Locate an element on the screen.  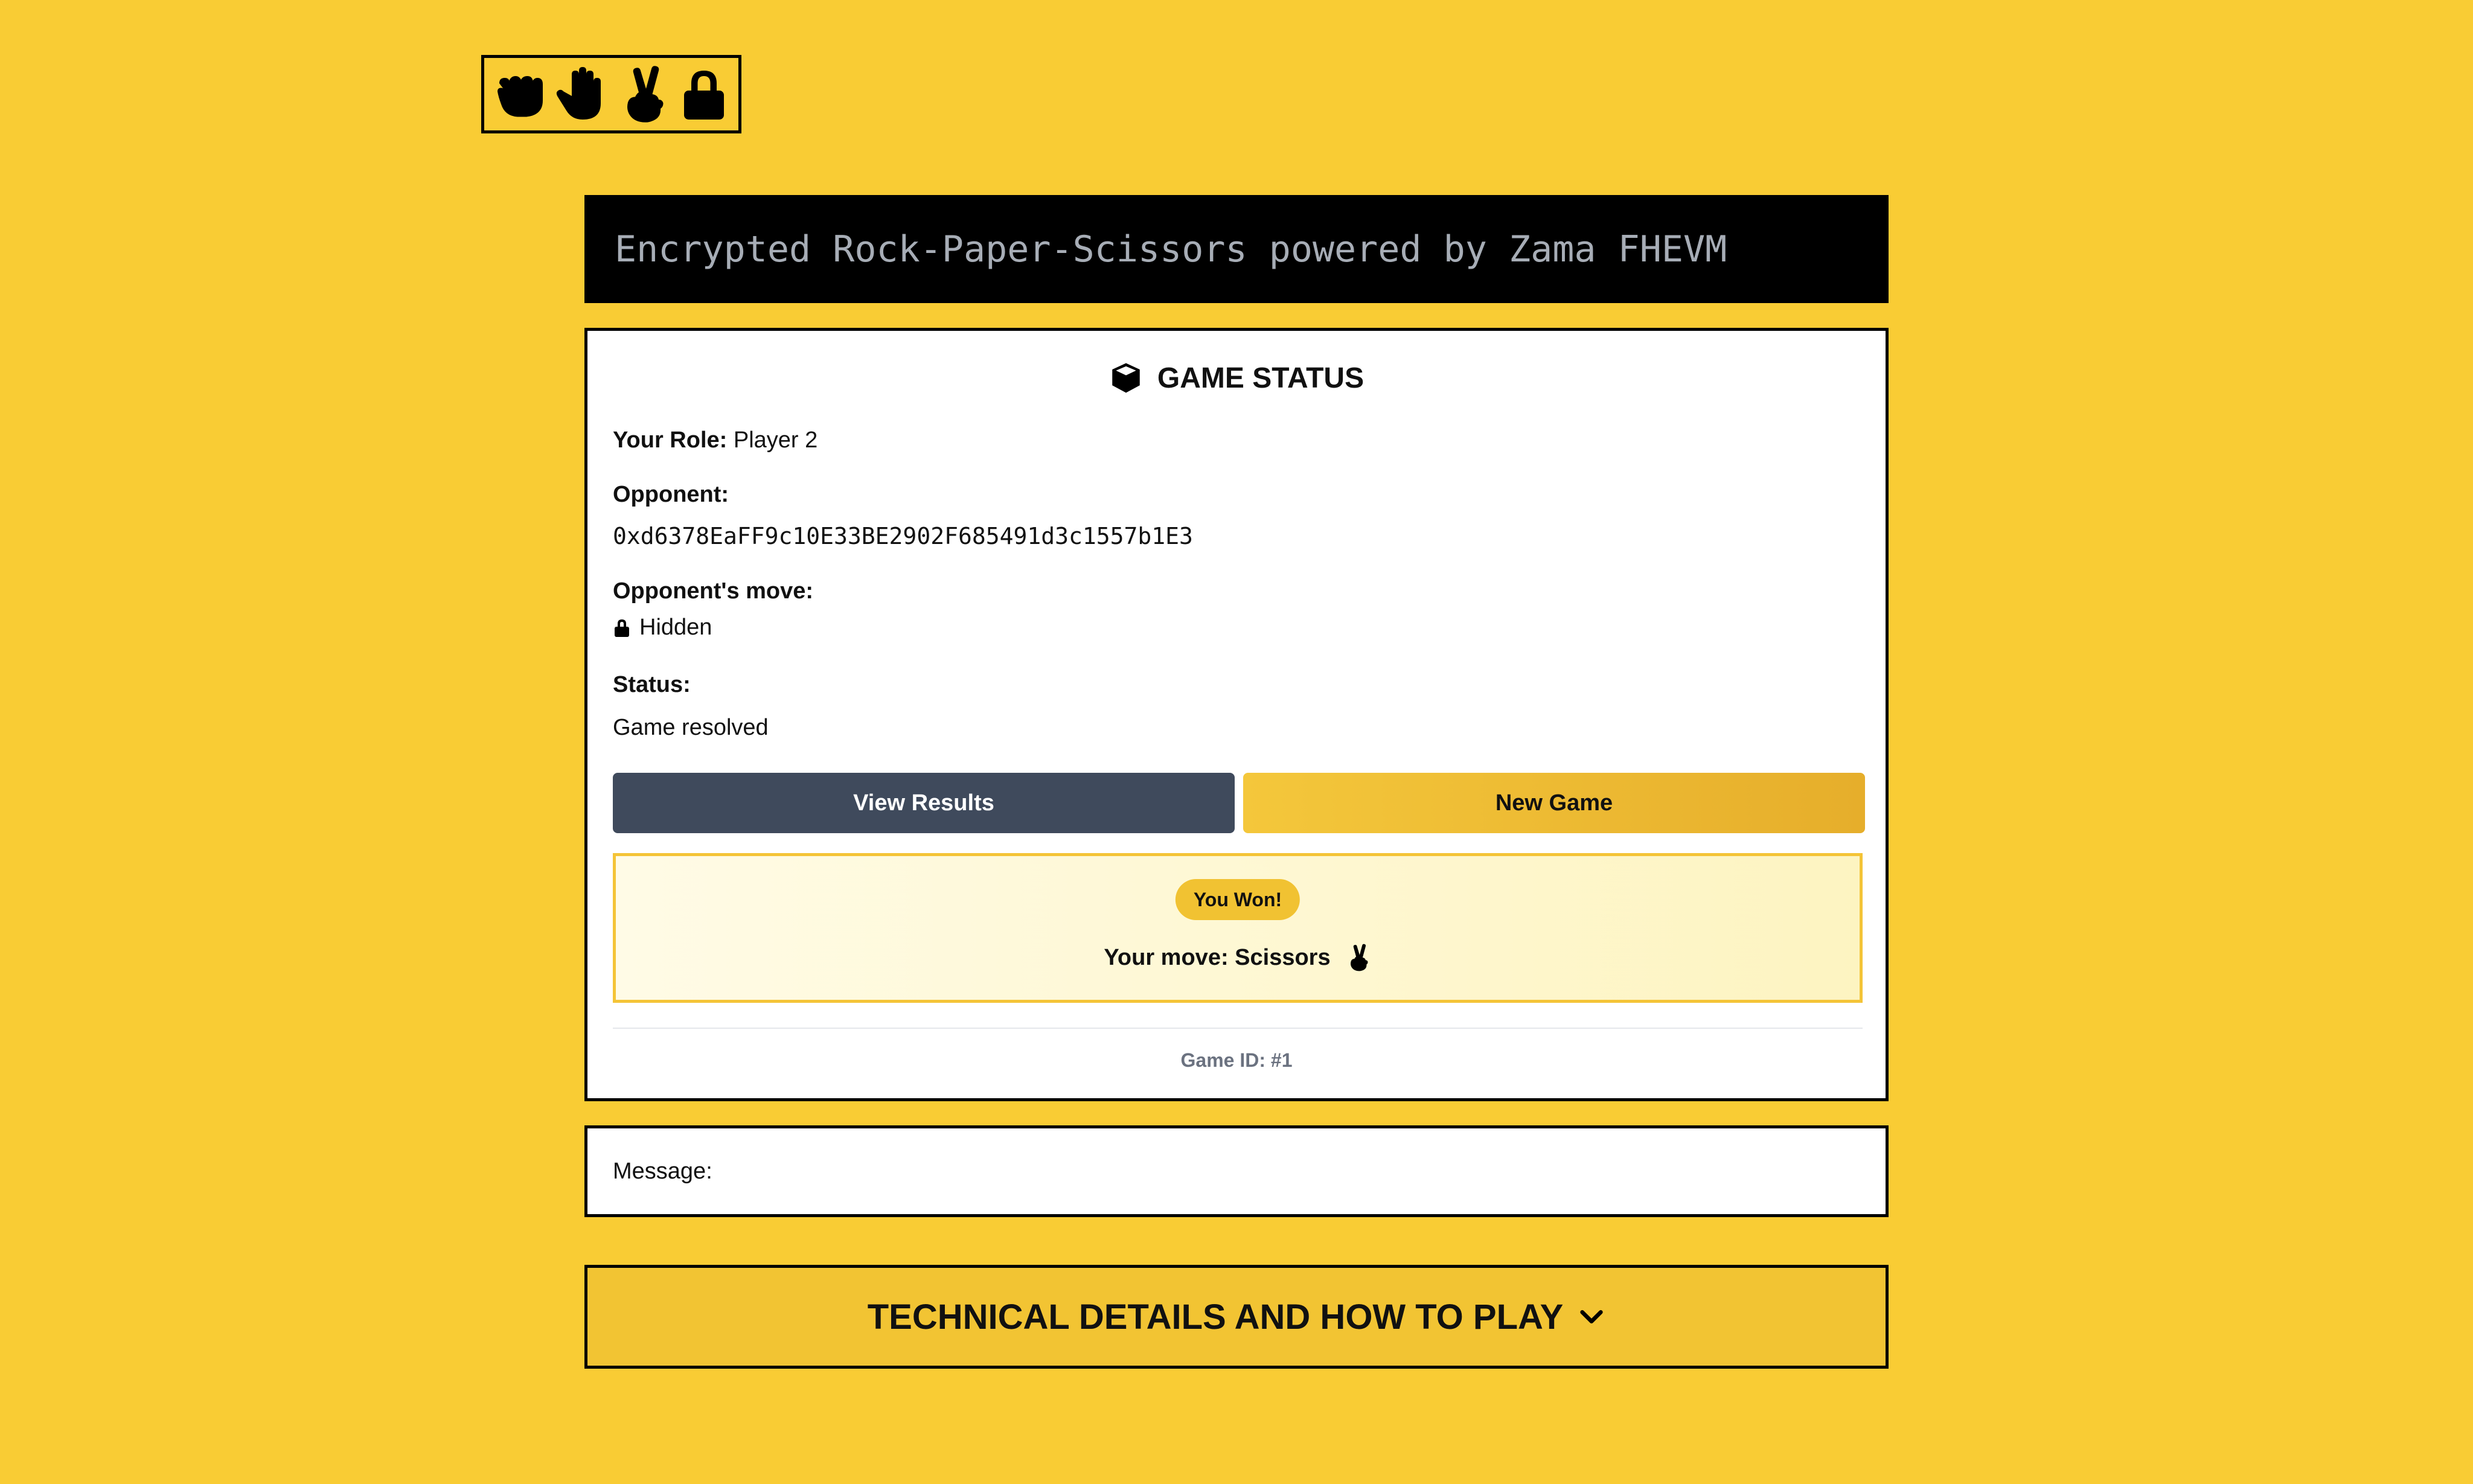
status-label: Status: is located at coordinates (652, 684).